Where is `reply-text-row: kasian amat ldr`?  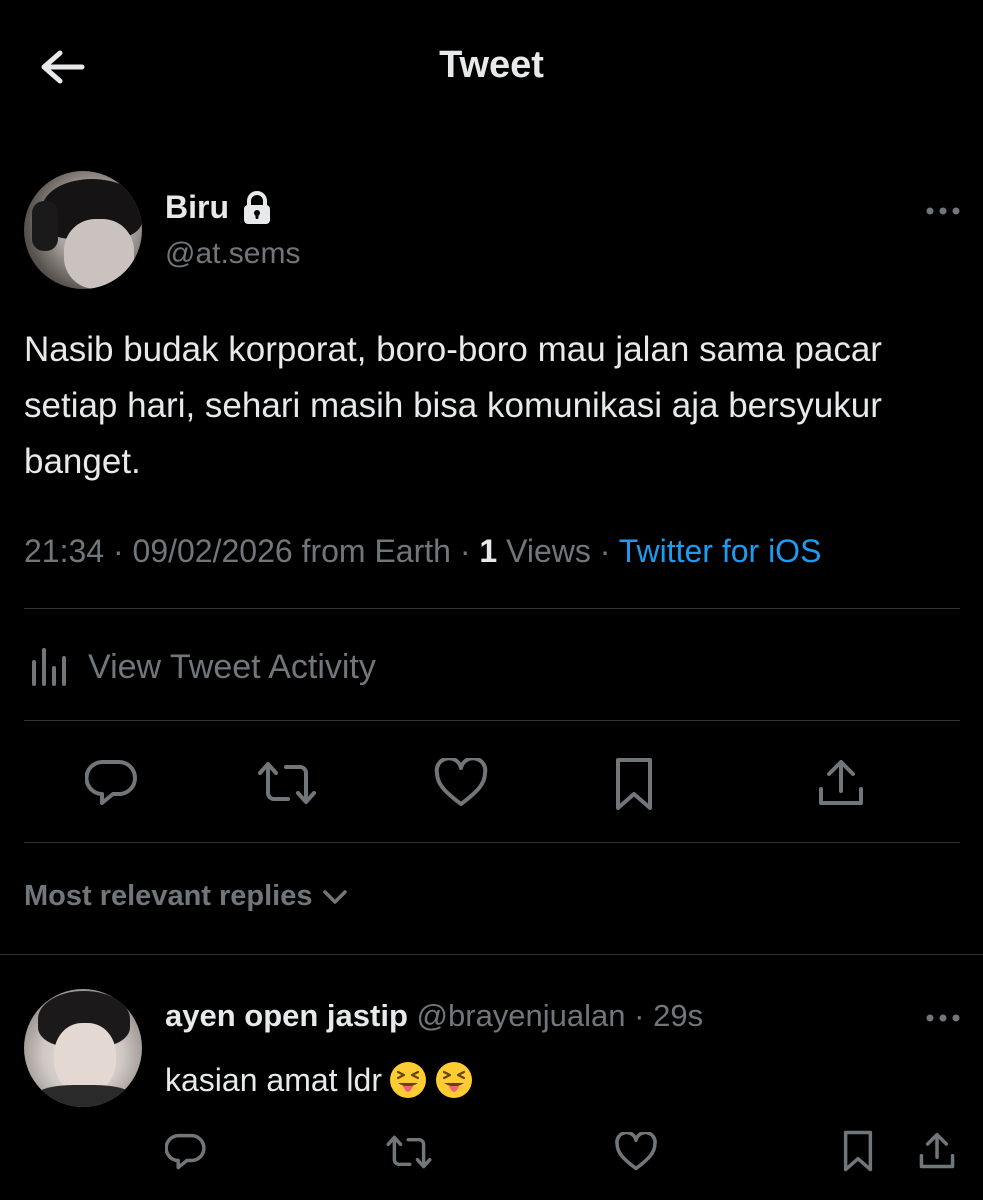
reply-text-row: kasian amat ldr is located at coordinates (319, 1080).